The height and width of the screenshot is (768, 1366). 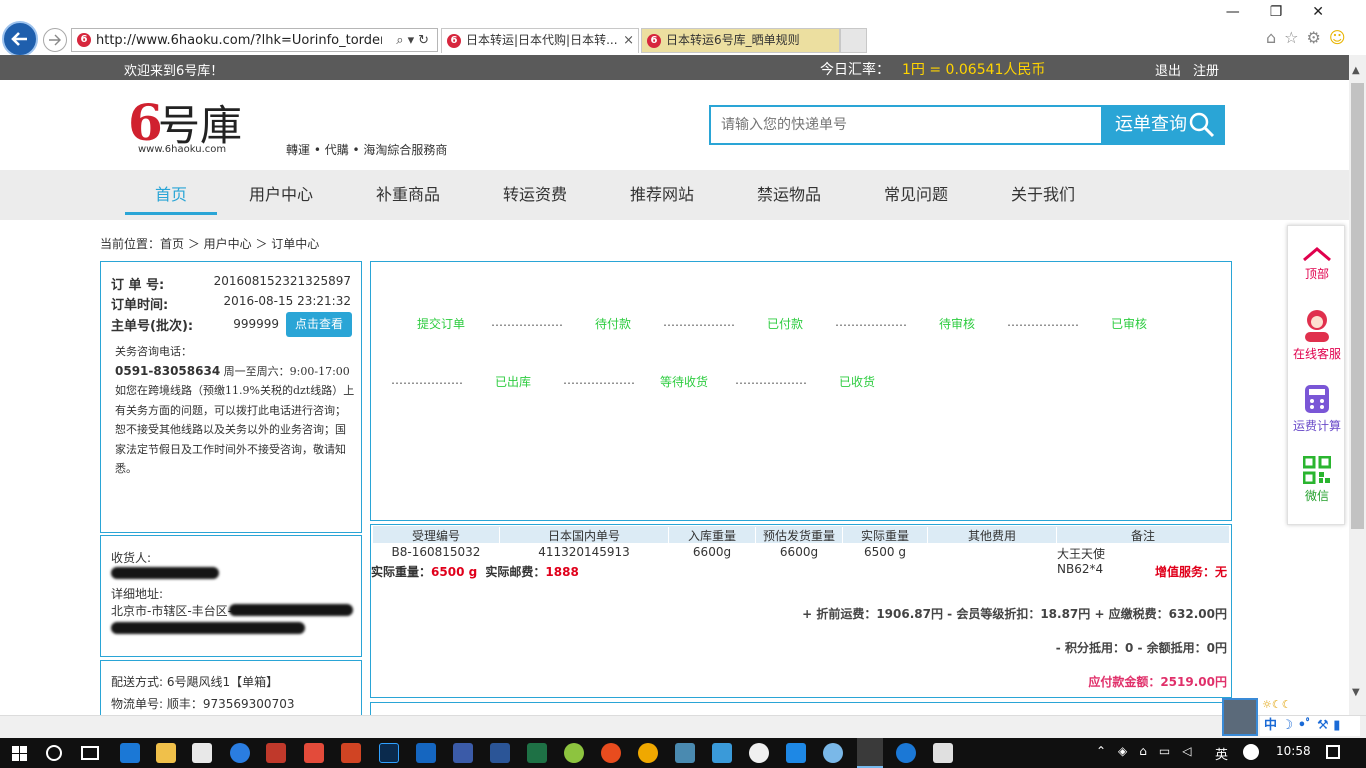 What do you see at coordinates (152, 326) in the screenshot?
I see `master-no-label: 主单号(批次):` at bounding box center [152, 326].